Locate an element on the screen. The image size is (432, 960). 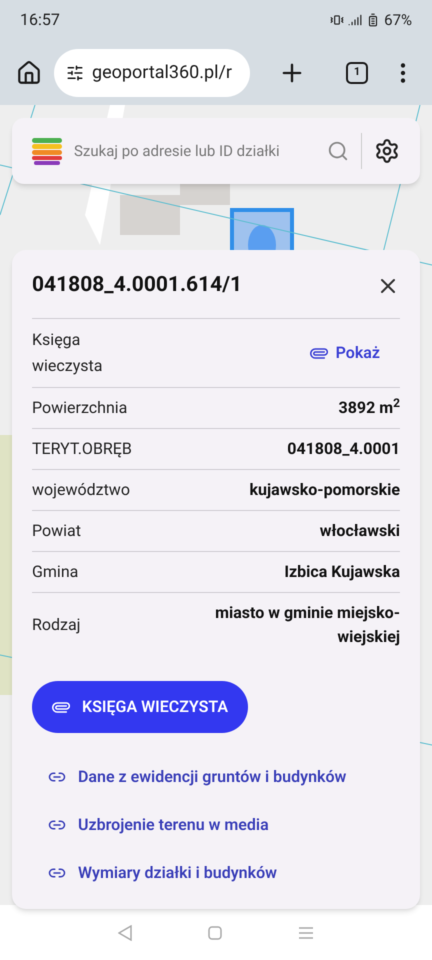
row-label: Gmina is located at coordinates (55, 571).